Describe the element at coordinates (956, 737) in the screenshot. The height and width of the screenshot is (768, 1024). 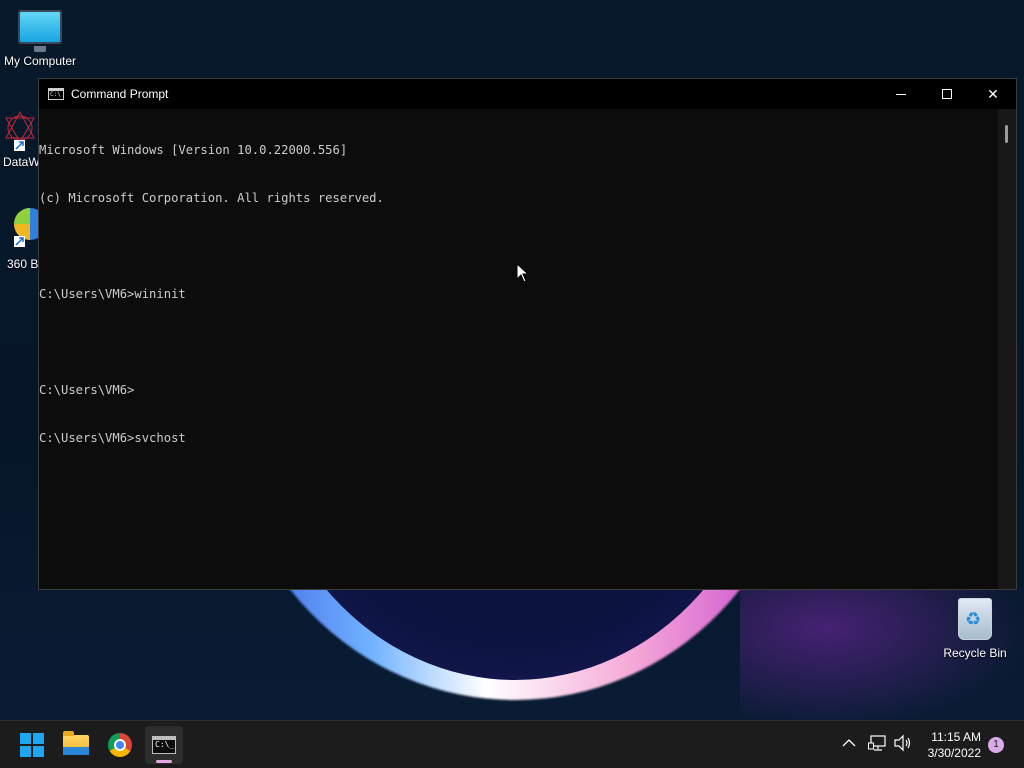
I see `clock-time: 11:15 AM` at that location.